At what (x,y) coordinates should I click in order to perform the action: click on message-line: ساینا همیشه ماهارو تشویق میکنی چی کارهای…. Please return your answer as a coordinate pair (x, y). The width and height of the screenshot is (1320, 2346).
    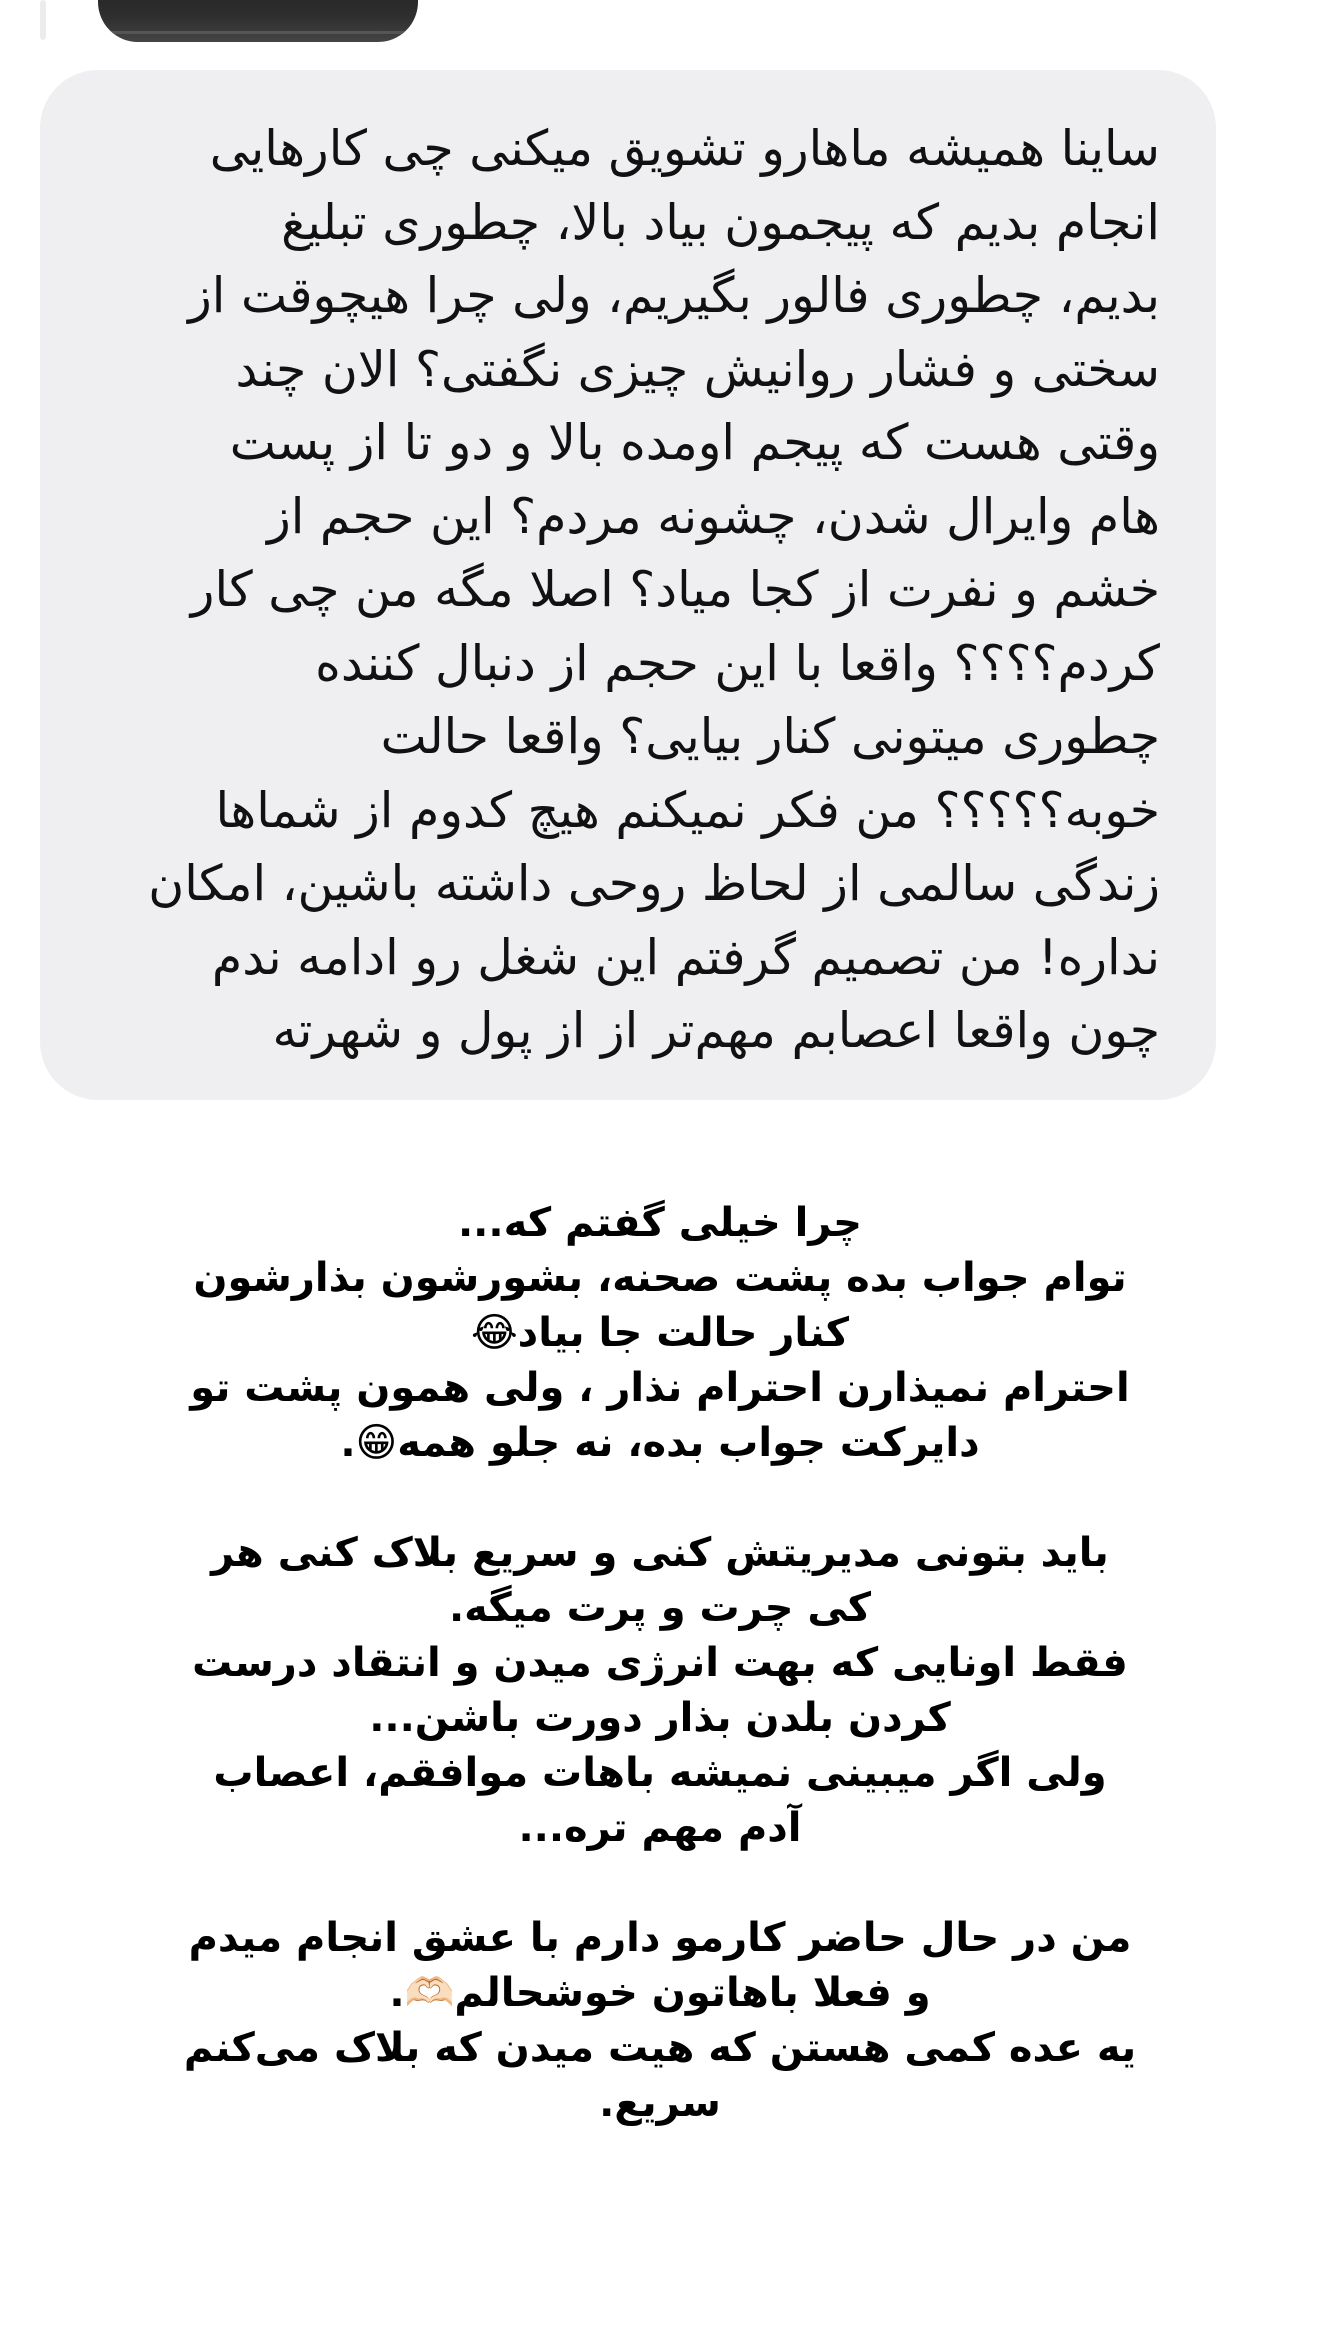
    Looking at the image, I should click on (684, 148).